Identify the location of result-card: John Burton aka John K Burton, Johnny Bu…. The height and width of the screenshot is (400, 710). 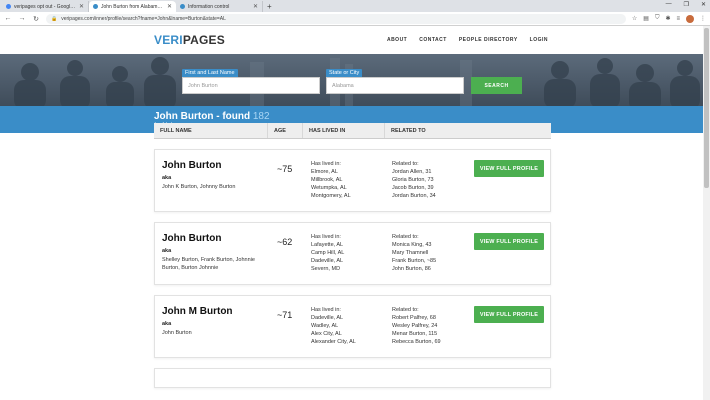
(352, 180).